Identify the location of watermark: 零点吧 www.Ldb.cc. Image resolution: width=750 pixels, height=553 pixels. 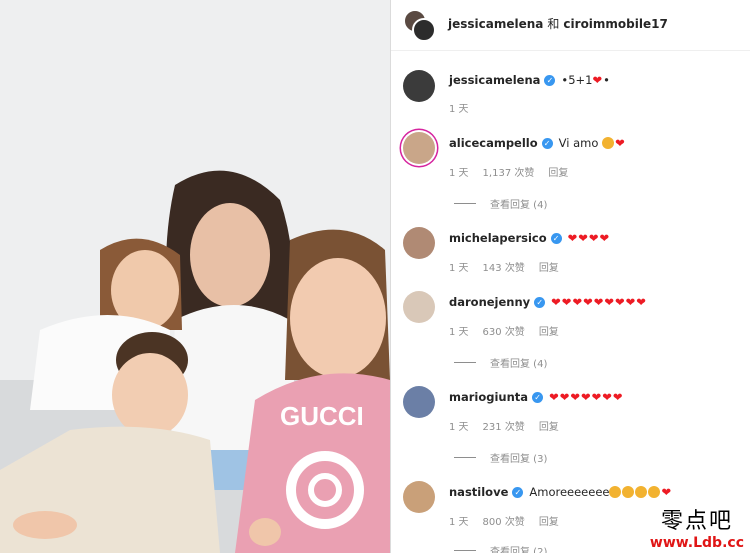
(697, 527).